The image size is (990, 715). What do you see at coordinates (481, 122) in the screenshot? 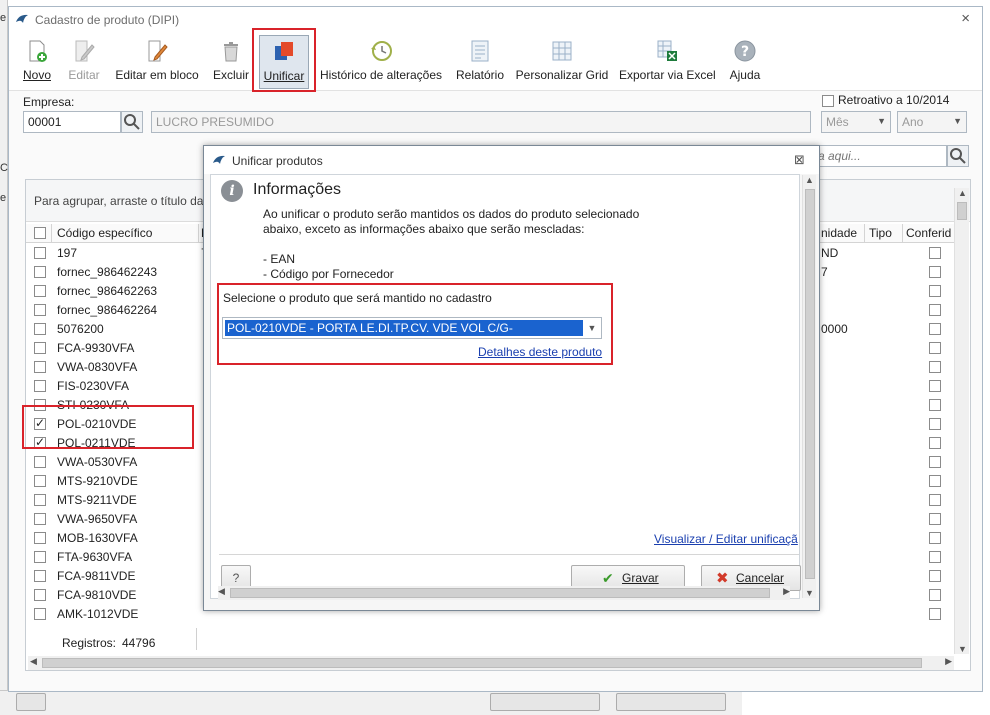
I see `empresa-name-field: LUCRO PRESUMIDO` at bounding box center [481, 122].